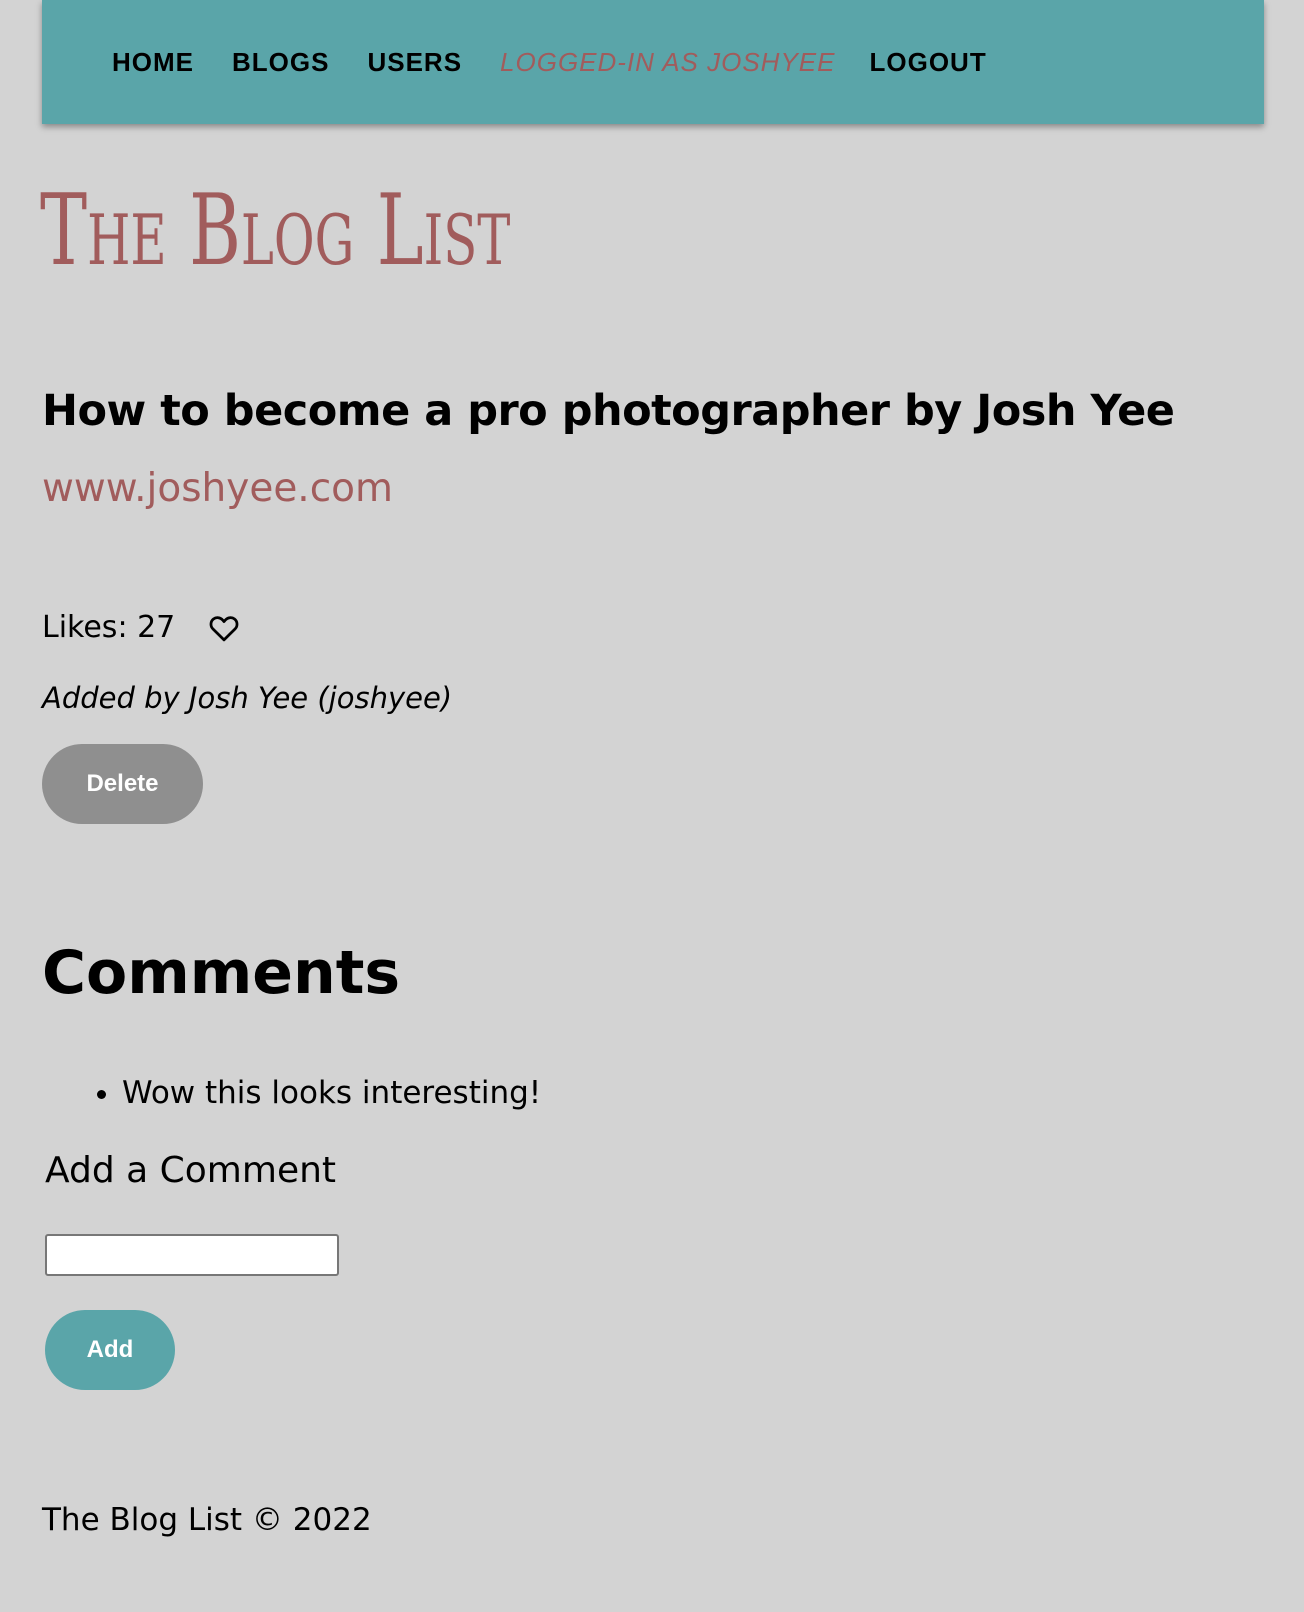 The image size is (1304, 1612). I want to click on comment-list: Wow this looks interesting!, so click(291, 1093).